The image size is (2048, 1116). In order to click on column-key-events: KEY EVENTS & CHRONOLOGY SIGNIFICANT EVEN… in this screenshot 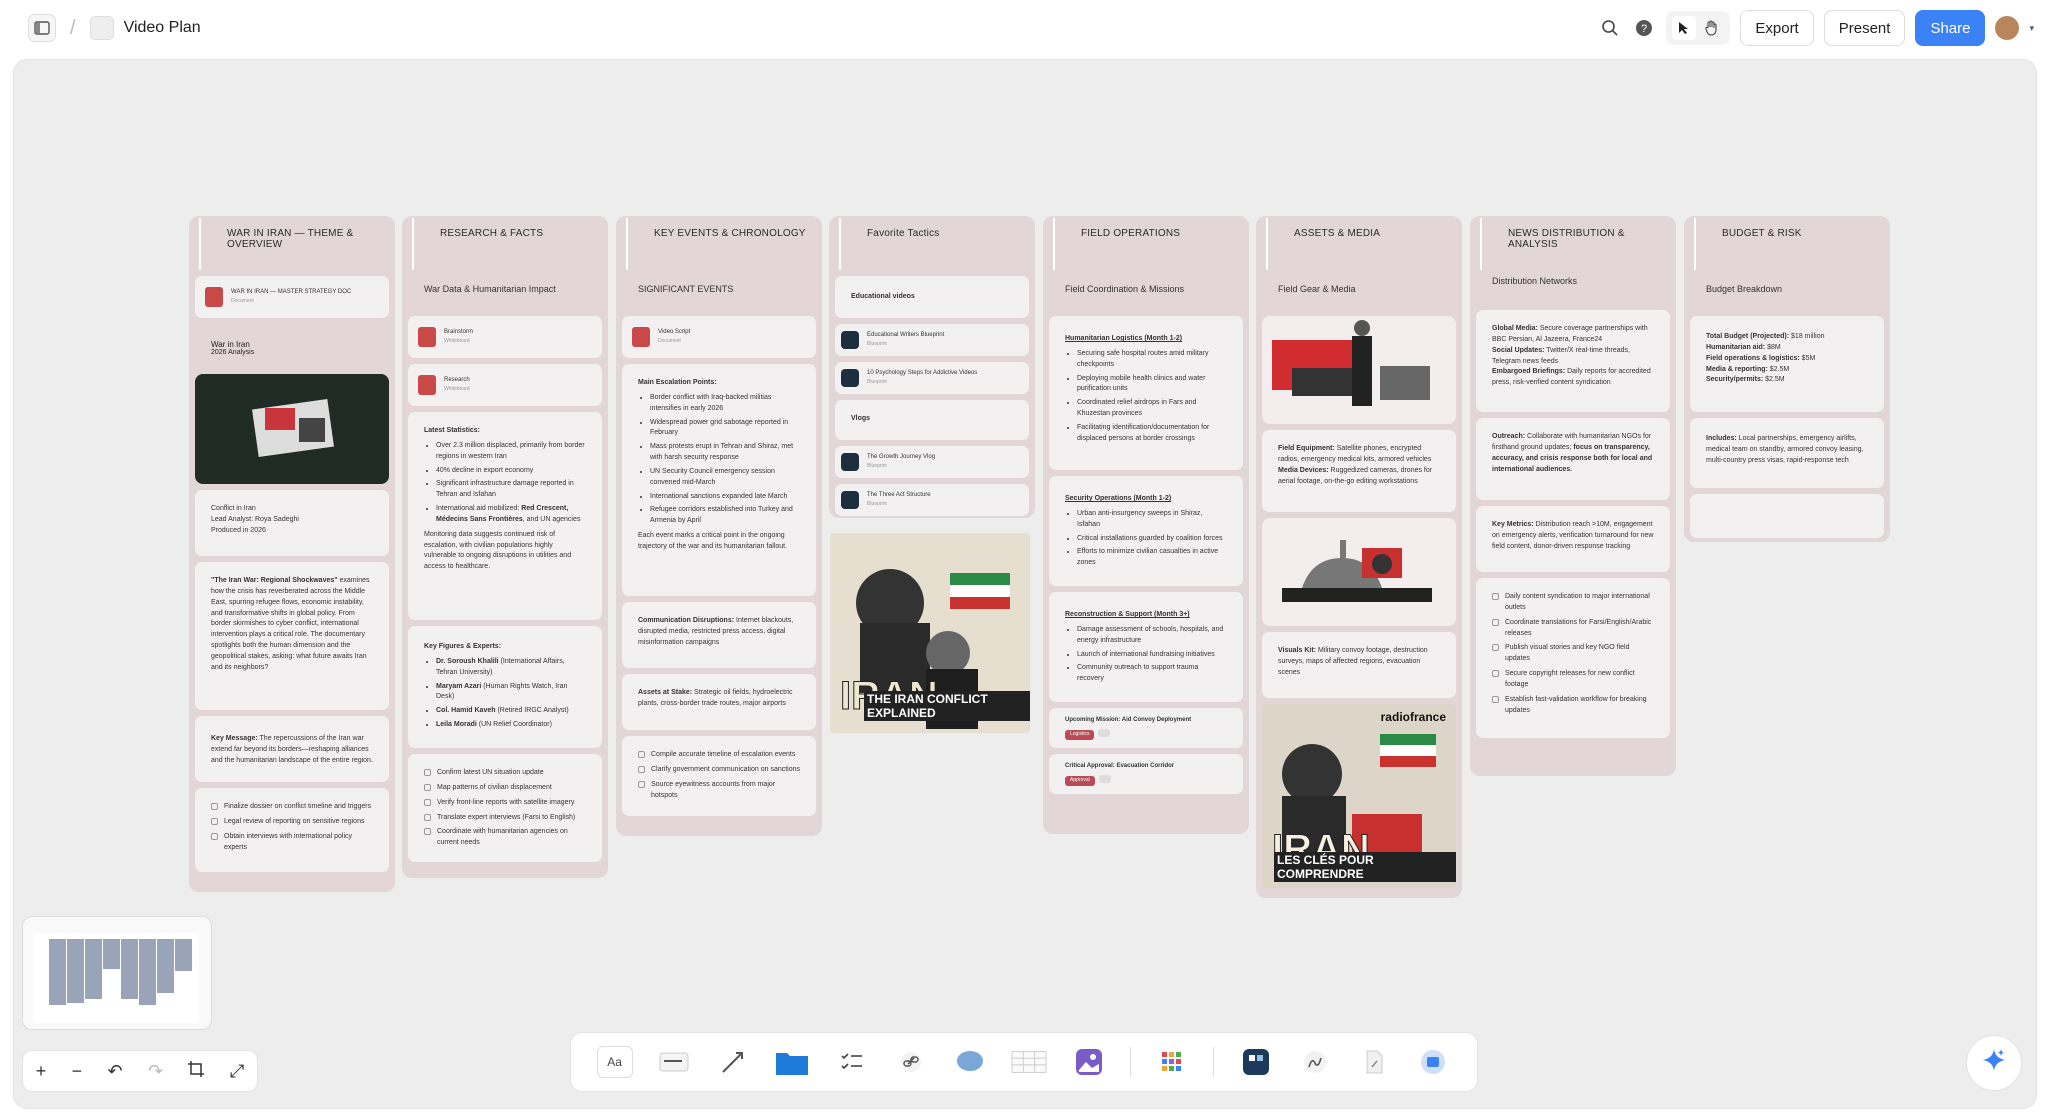, I will do `click(719, 526)`.